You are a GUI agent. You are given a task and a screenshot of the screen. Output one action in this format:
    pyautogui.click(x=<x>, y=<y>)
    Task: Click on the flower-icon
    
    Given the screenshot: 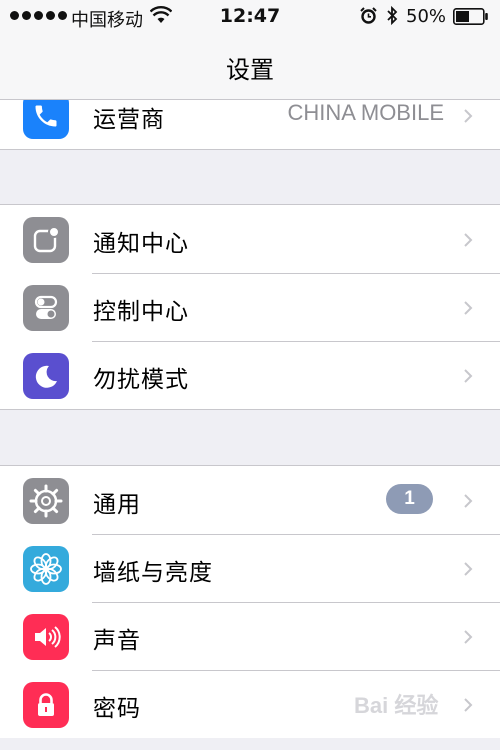 What is the action you would take?
    pyautogui.click(x=46, y=569)
    